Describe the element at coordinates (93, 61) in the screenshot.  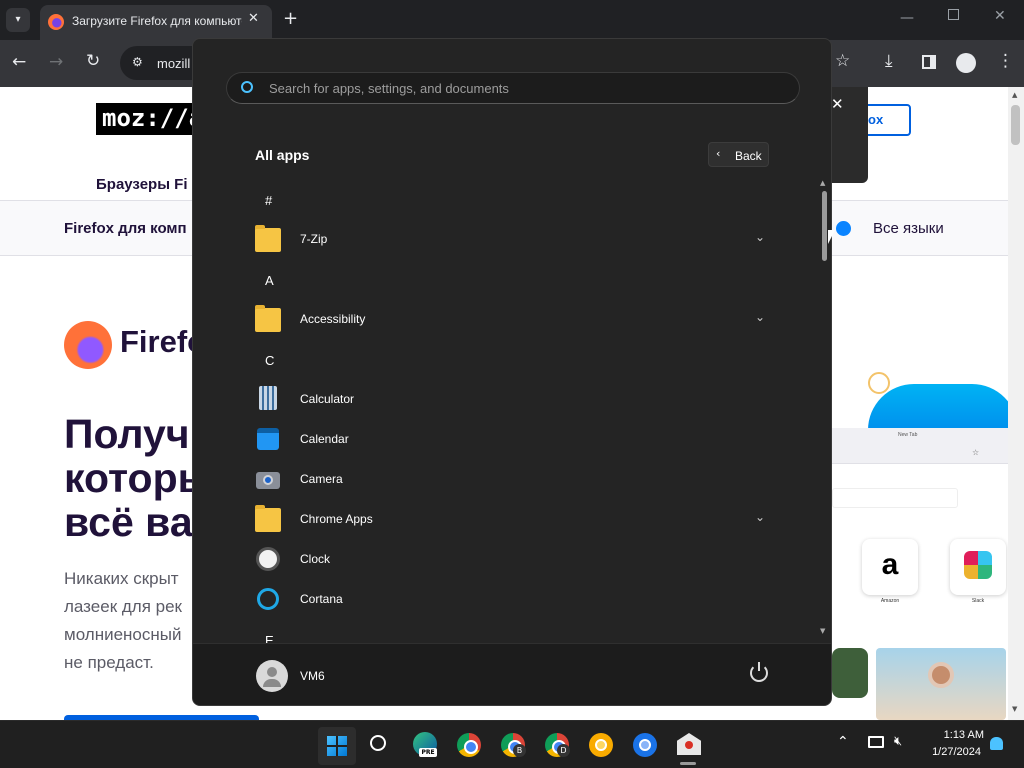
I see `reload-icon: ↻` at that location.